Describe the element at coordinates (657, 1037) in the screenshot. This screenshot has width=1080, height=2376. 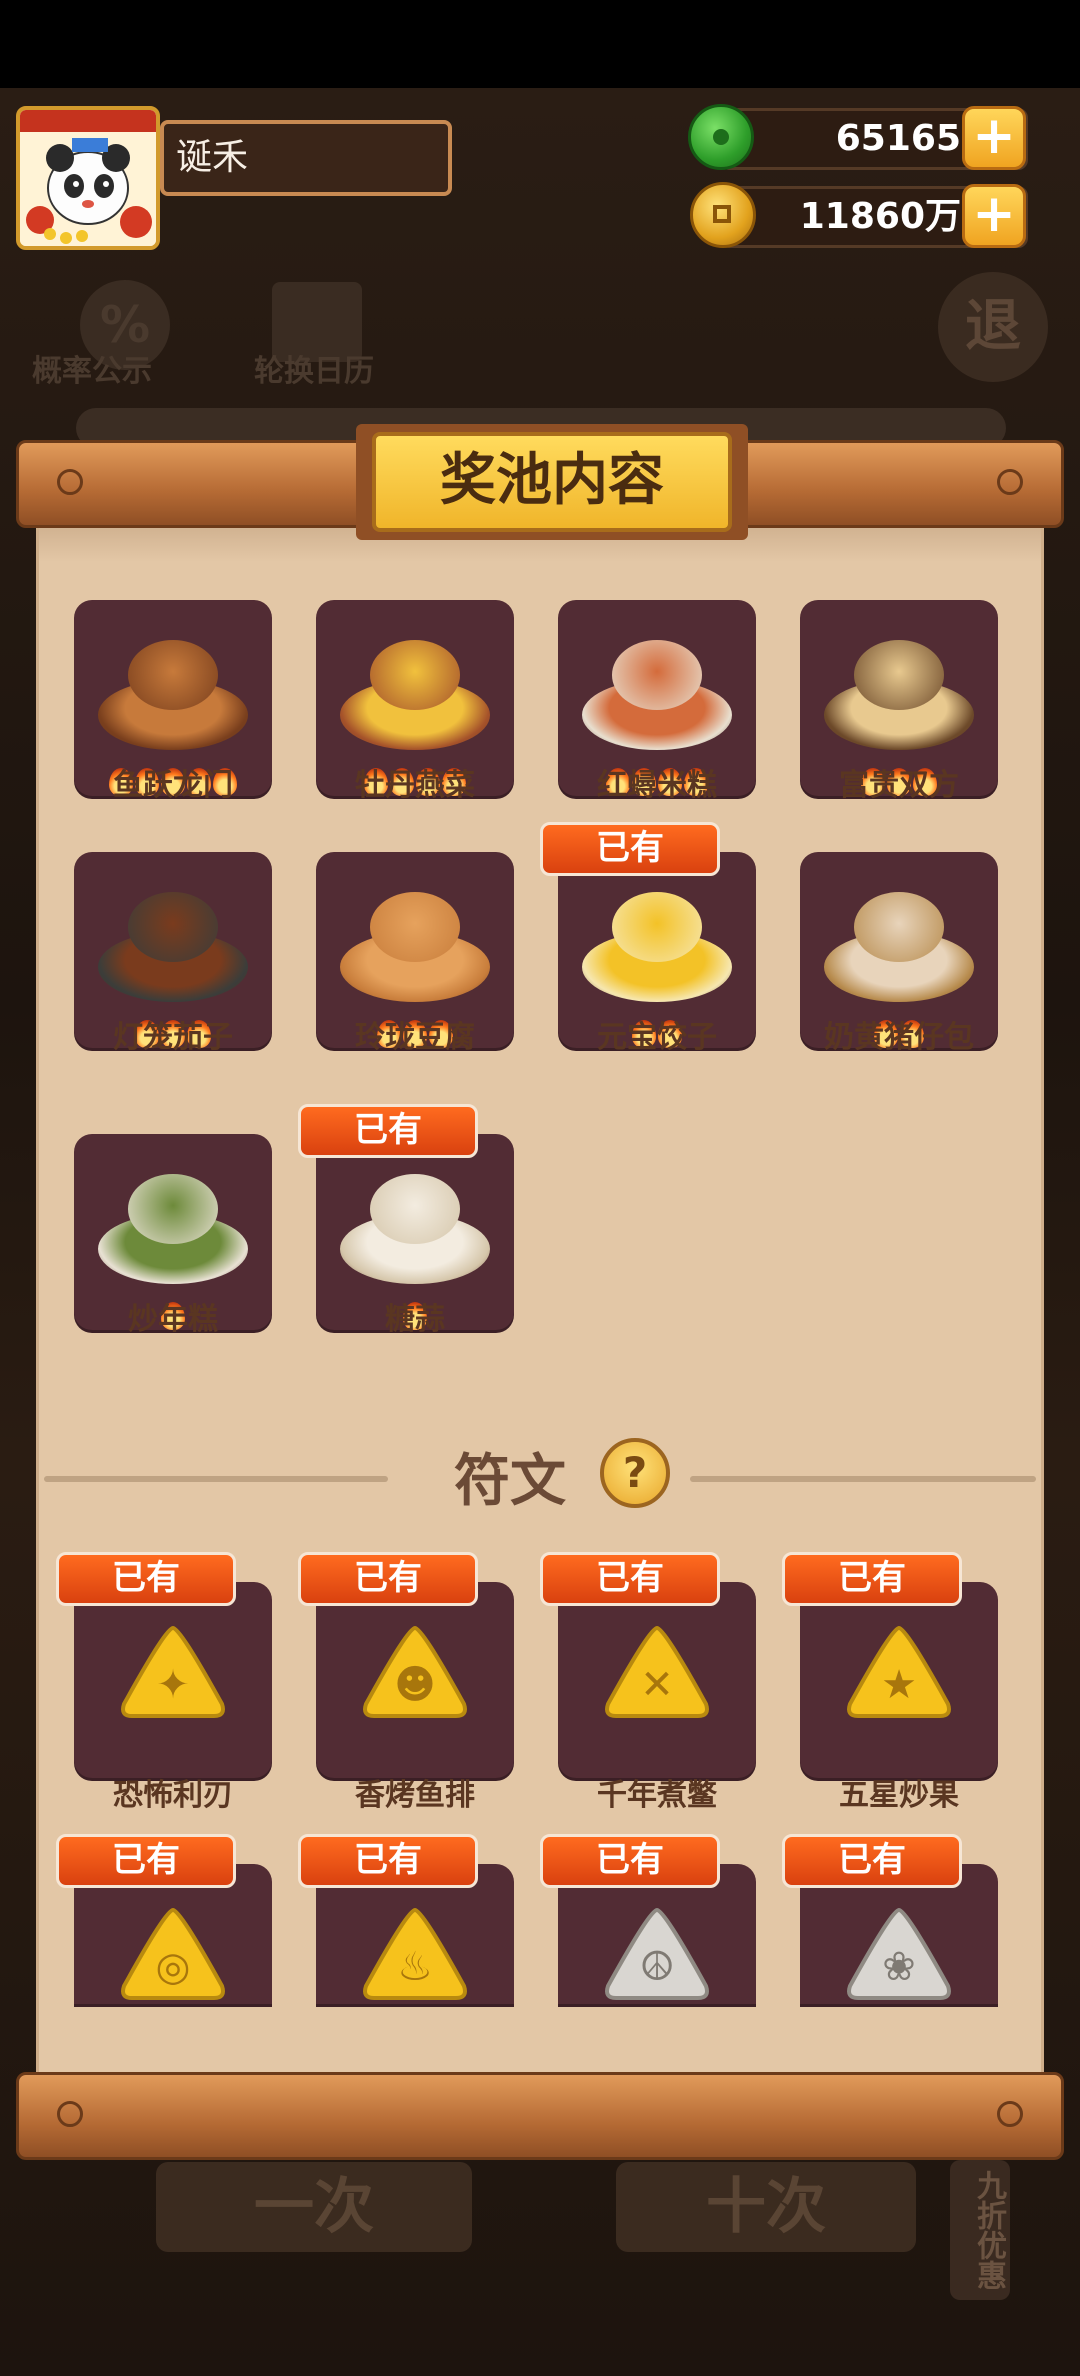
I see `dish-name: 元宝饺子` at that location.